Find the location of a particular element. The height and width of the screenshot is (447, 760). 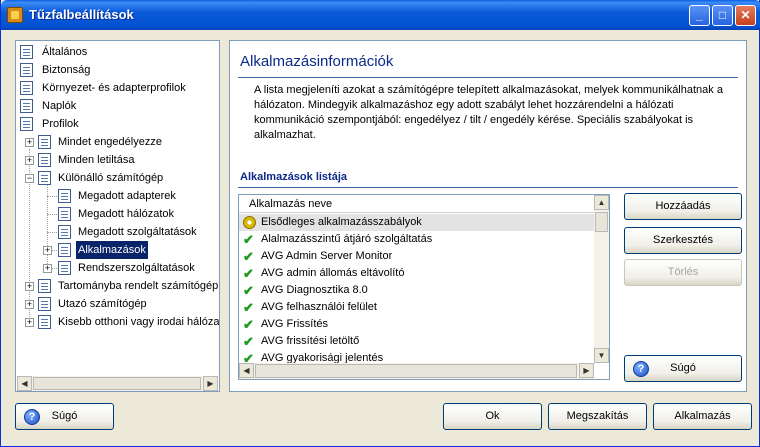

tree-item-biztonsag: Biztonság is located at coordinates (117, 70).